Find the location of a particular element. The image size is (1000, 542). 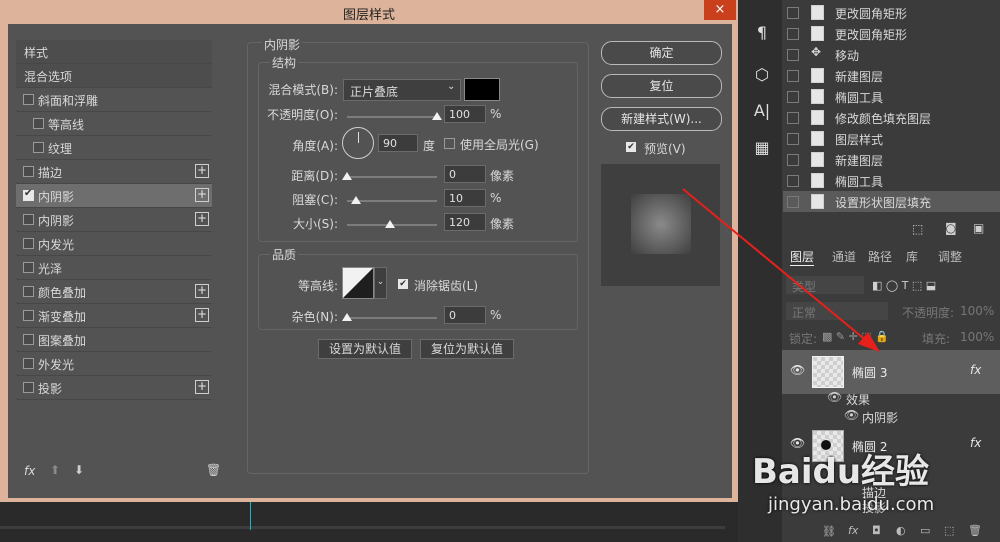

watermark-brand: Baidu经验 is located at coordinates (841, 472).